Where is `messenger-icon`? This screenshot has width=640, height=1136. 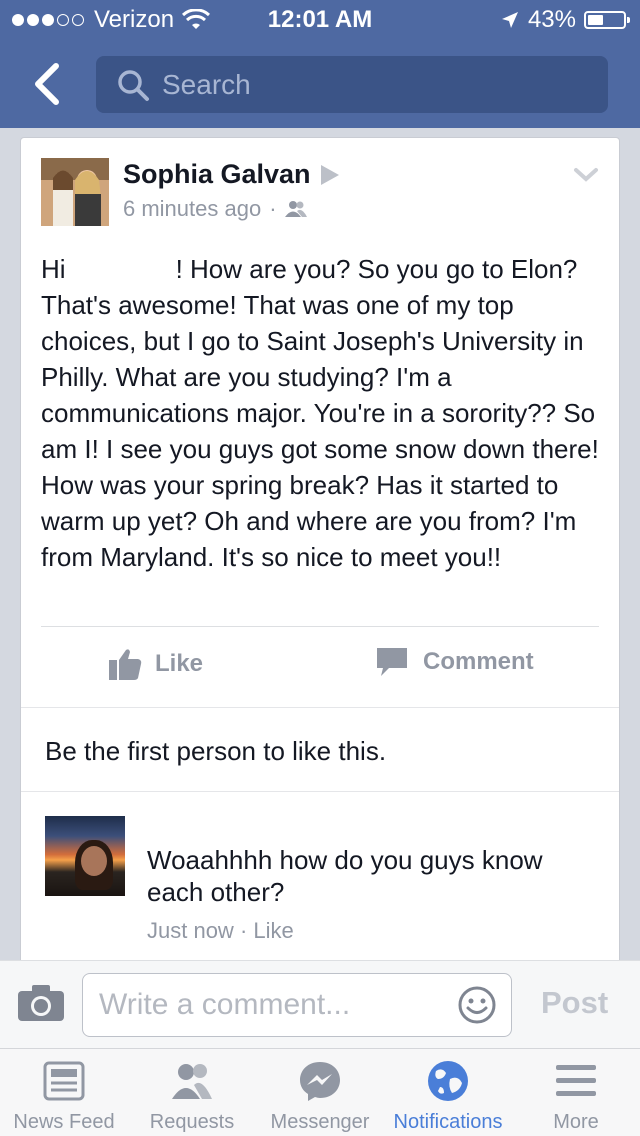
messenger-icon is located at coordinates (320, 1081).